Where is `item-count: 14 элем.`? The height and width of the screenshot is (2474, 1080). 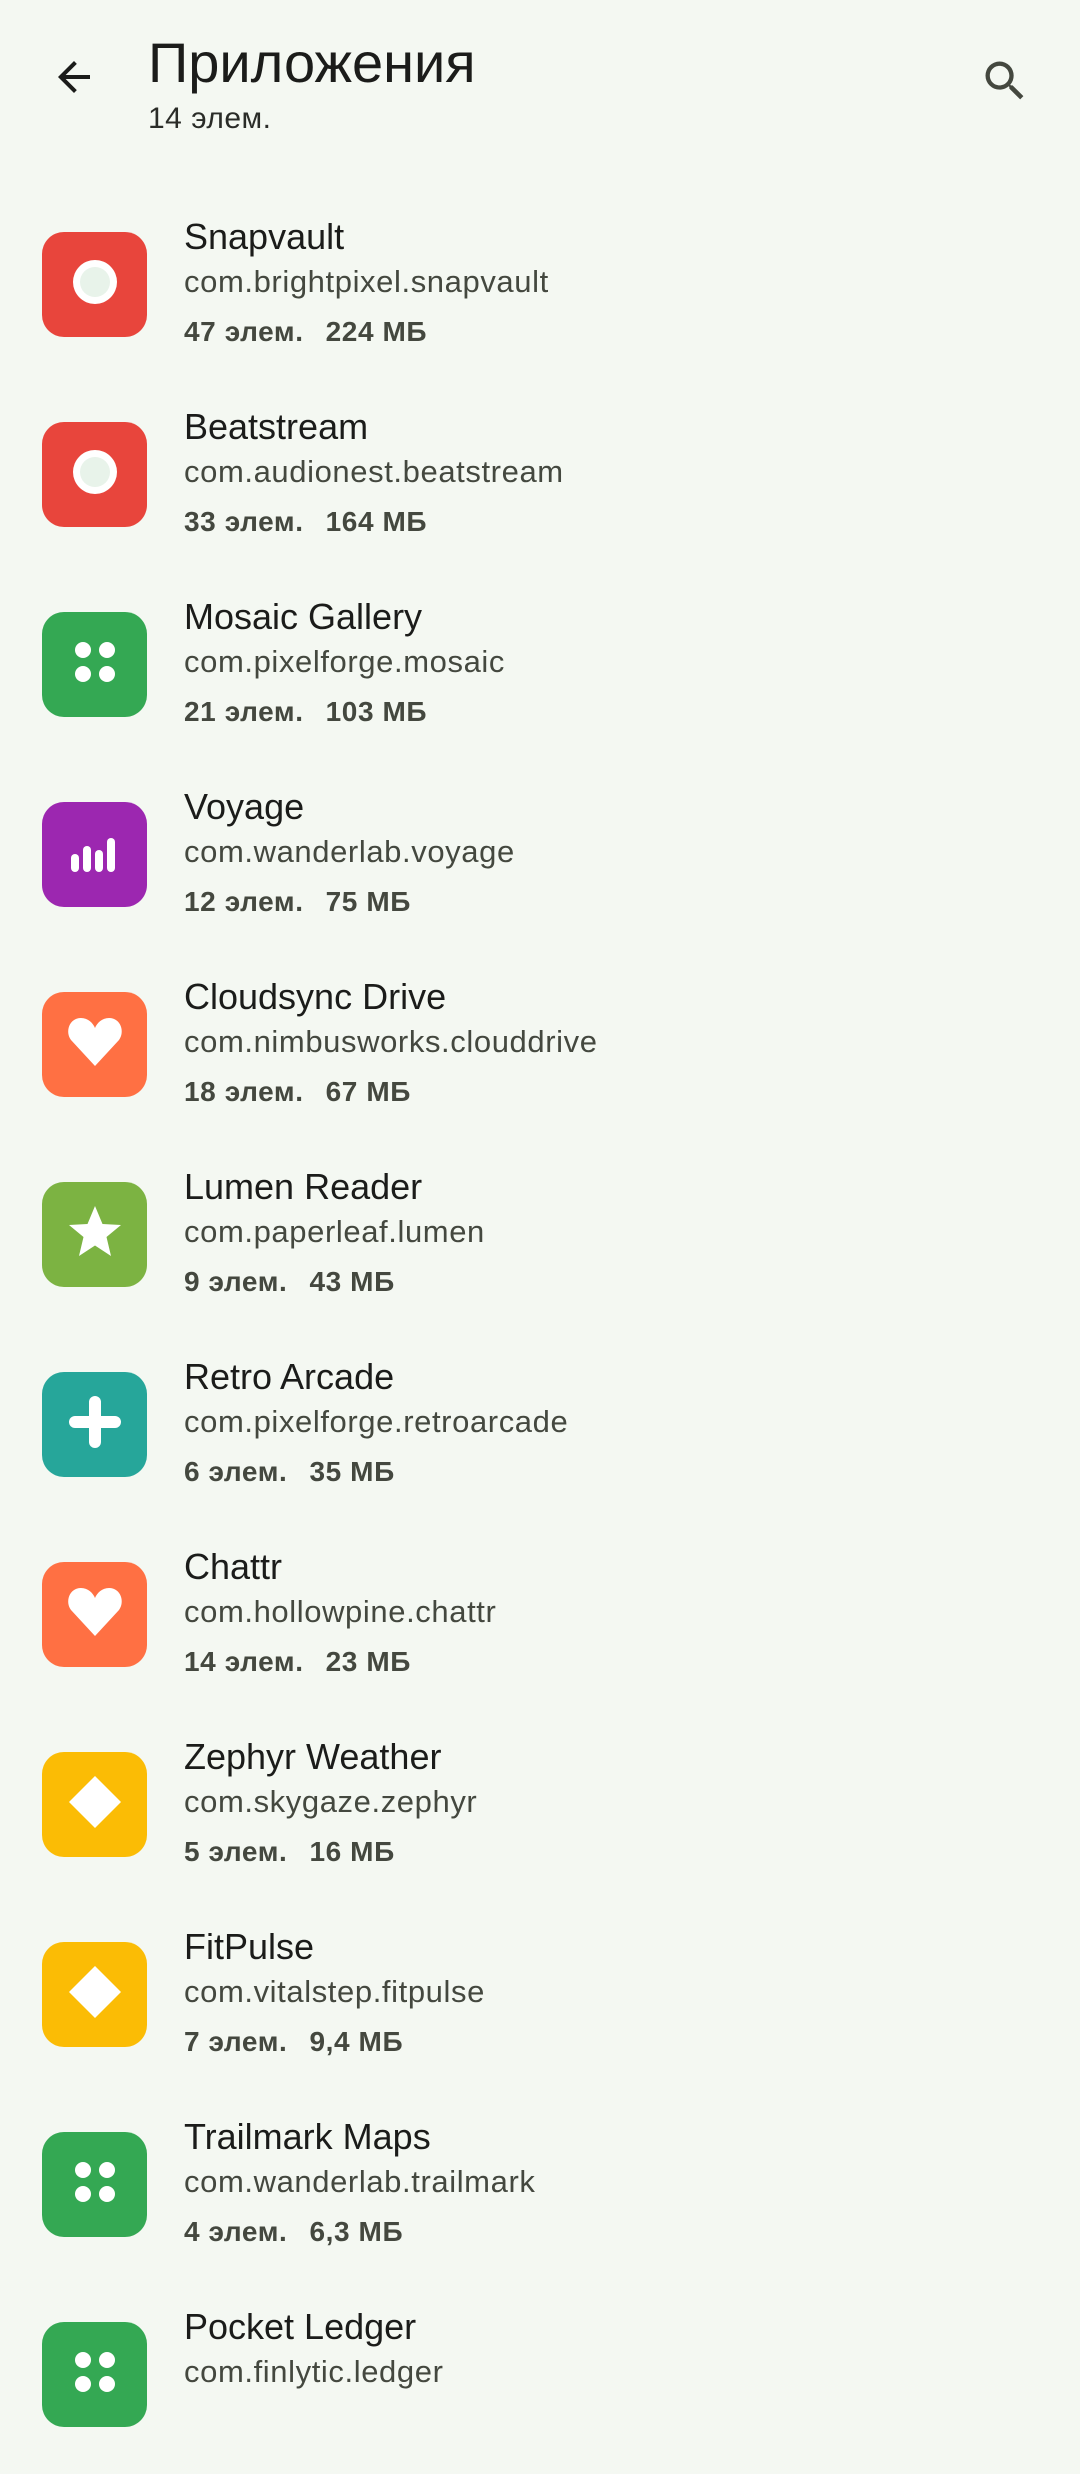 item-count: 14 элем. is located at coordinates (210, 118).